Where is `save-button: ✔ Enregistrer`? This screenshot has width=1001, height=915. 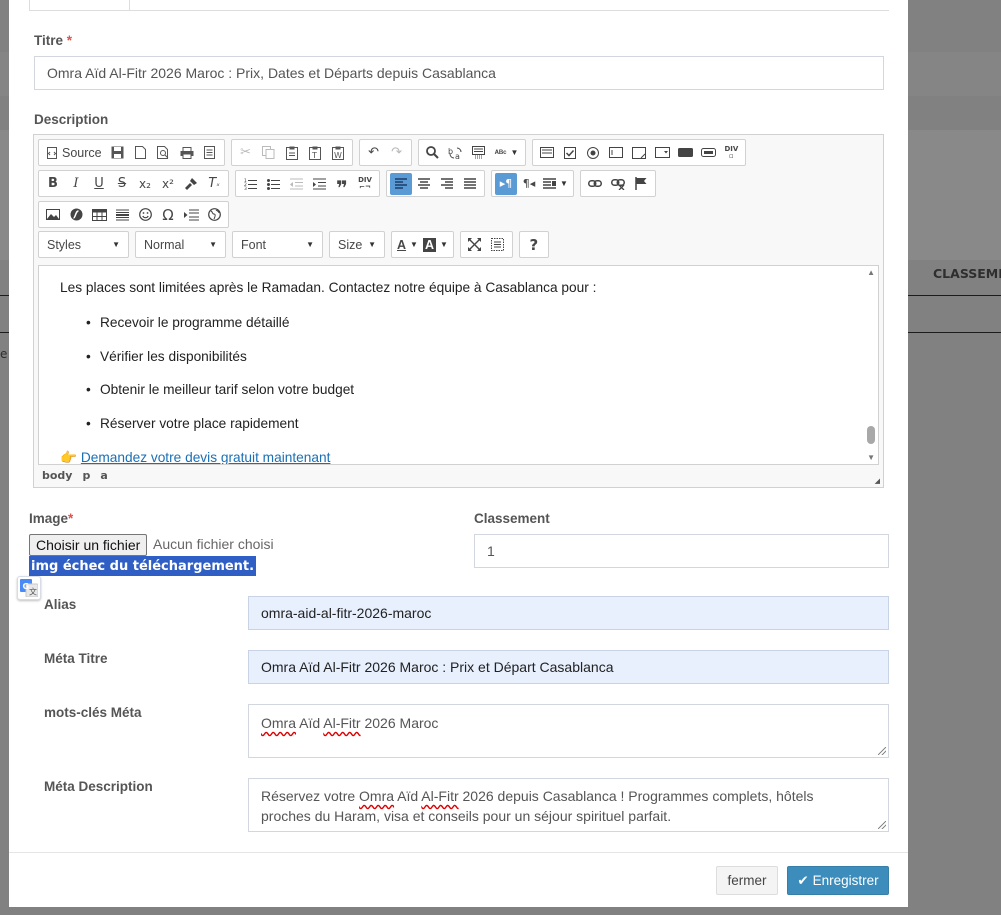
save-button: ✔ Enregistrer is located at coordinates (838, 880).